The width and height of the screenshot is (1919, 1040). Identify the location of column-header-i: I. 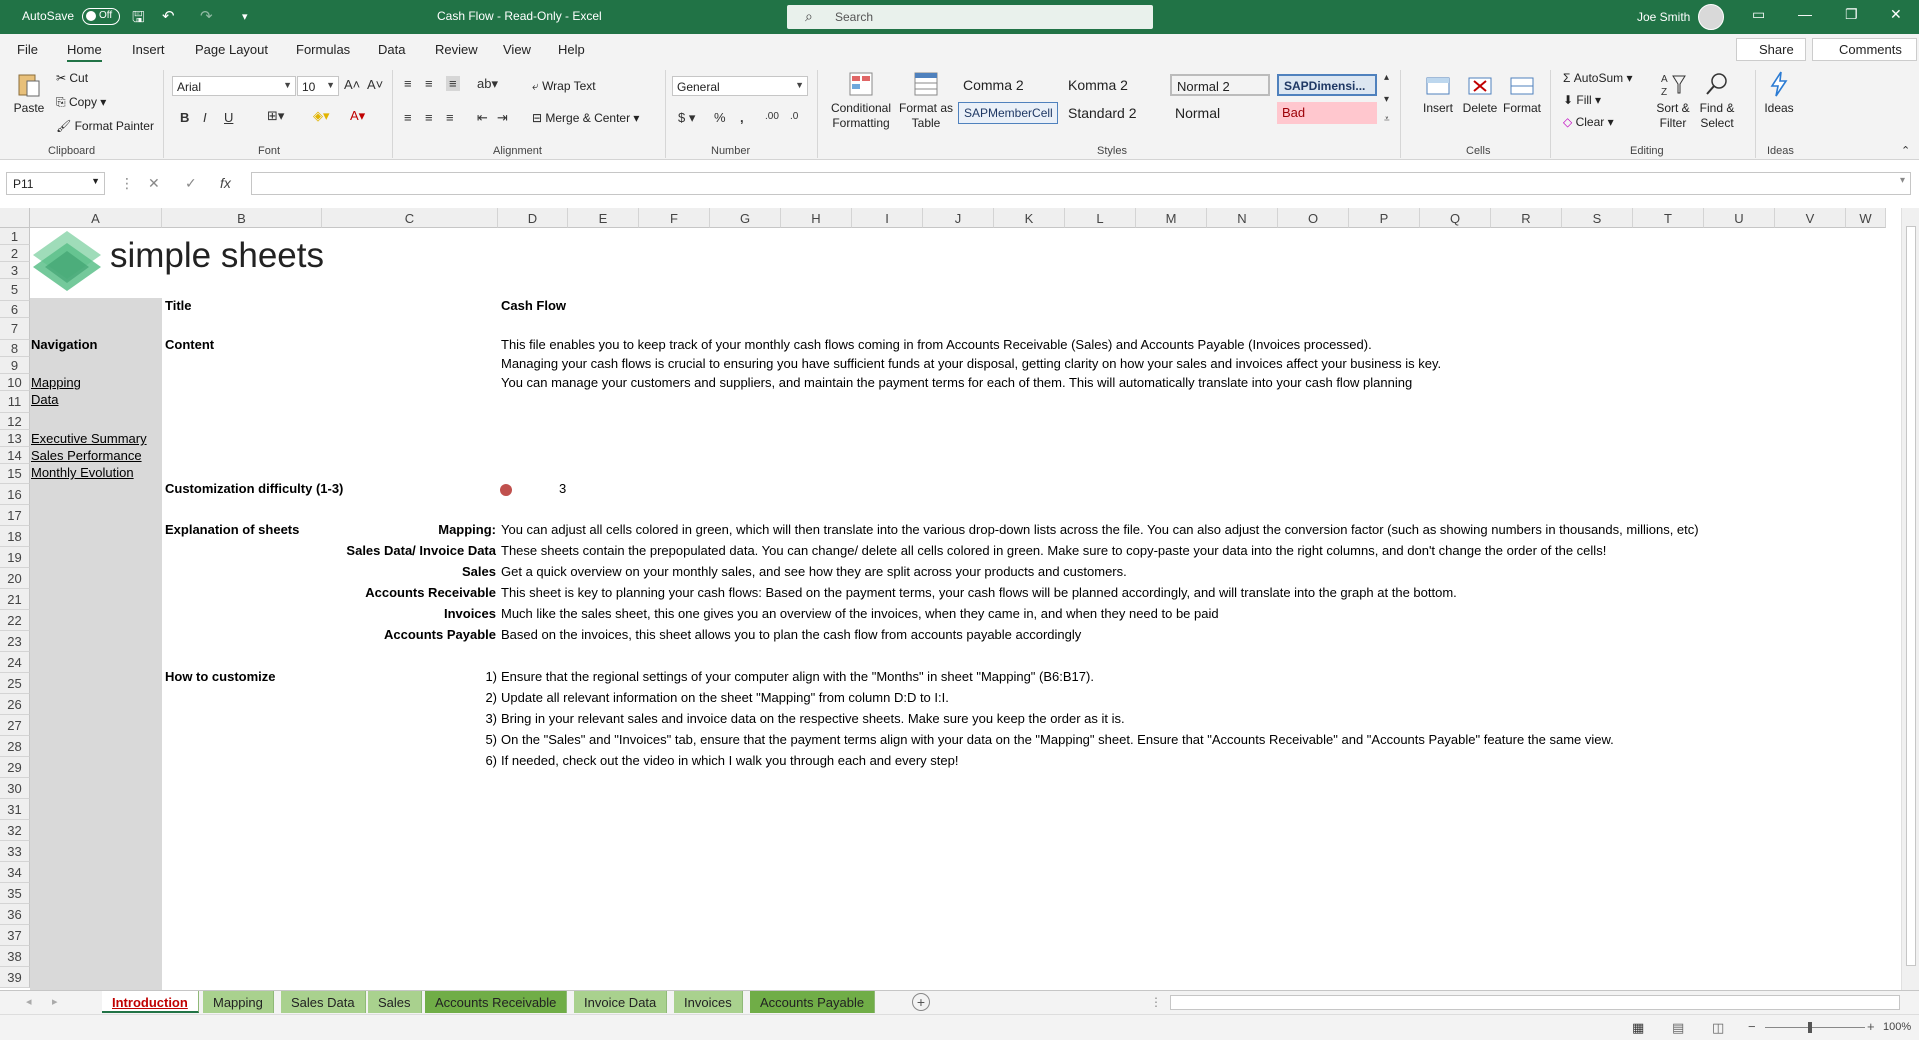
(887, 218).